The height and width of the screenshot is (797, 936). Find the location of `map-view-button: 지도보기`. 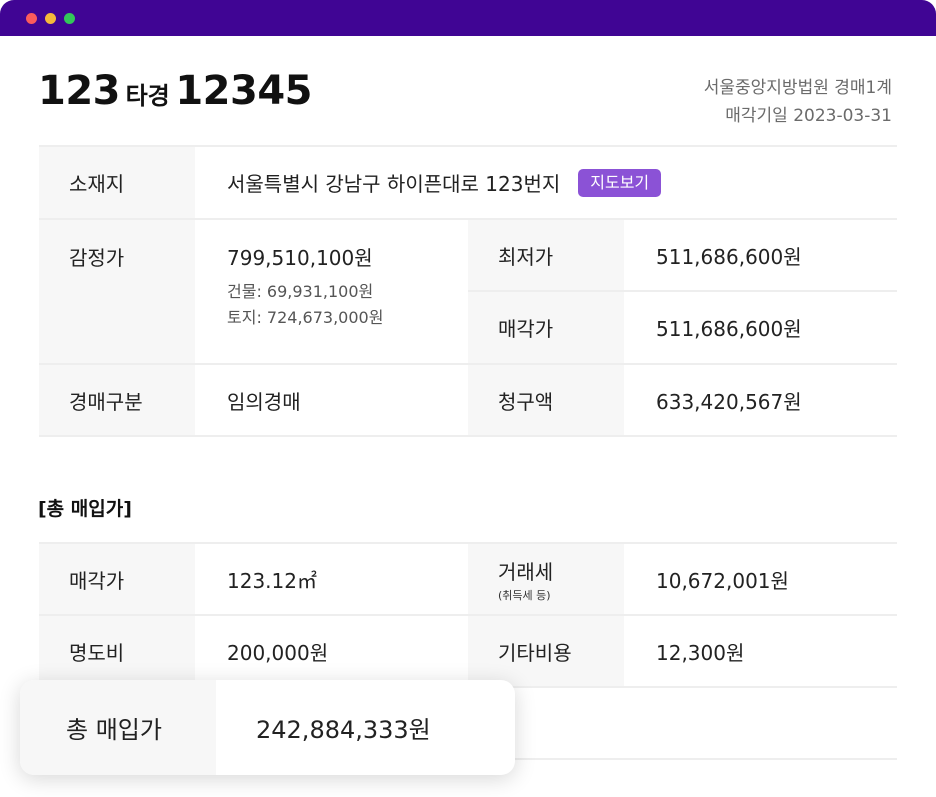

map-view-button: 지도보기 is located at coordinates (620, 182).